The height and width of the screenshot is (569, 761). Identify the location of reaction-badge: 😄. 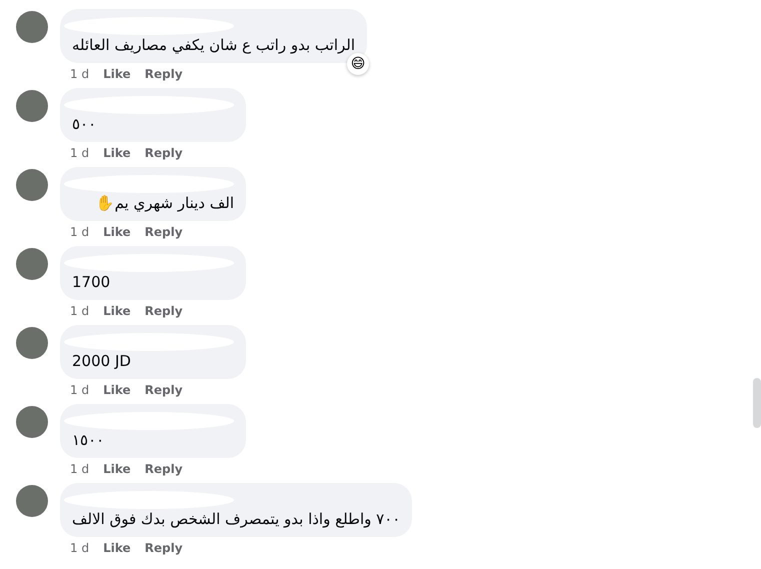
(358, 64).